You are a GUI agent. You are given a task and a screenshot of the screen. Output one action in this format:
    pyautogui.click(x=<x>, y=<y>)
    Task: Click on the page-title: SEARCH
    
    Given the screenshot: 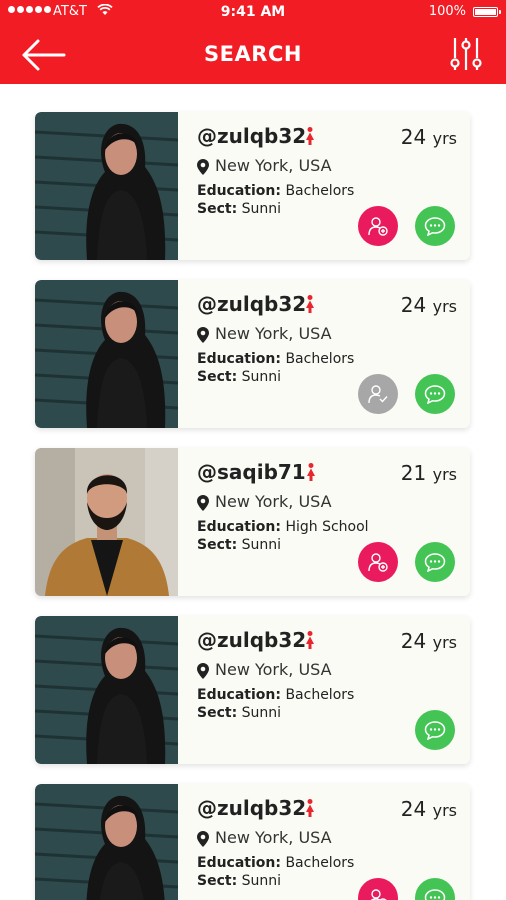 What is the action you would take?
    pyautogui.click(x=253, y=54)
    